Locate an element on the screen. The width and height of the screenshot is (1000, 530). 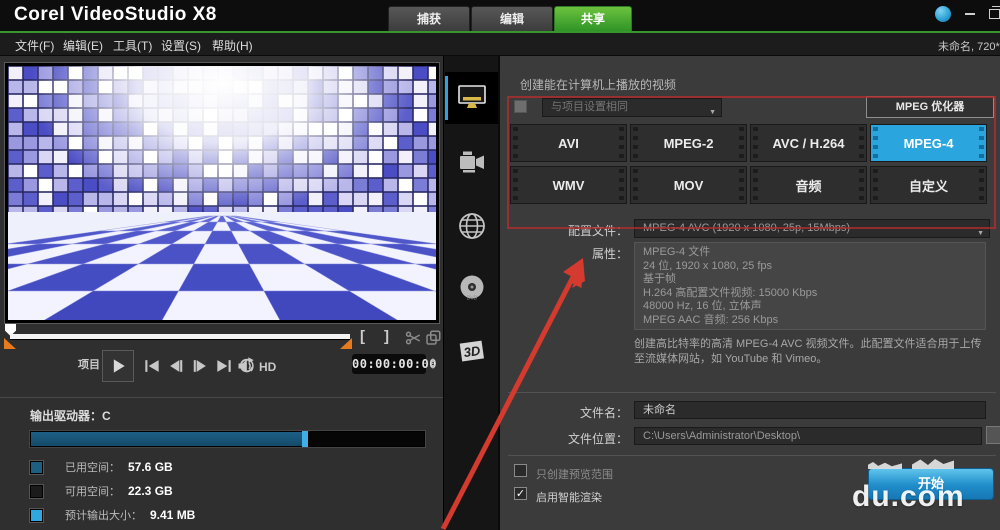
filename-input: 未命名 is located at coordinates (810, 410).